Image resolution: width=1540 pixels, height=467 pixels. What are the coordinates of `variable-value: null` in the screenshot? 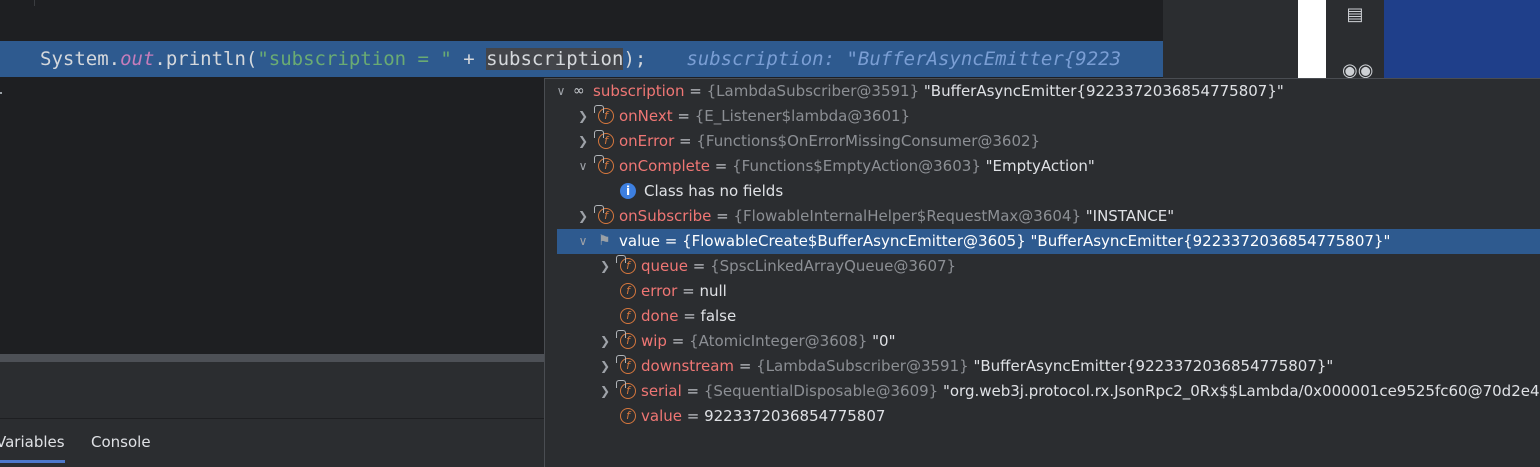 It's located at (713, 291).